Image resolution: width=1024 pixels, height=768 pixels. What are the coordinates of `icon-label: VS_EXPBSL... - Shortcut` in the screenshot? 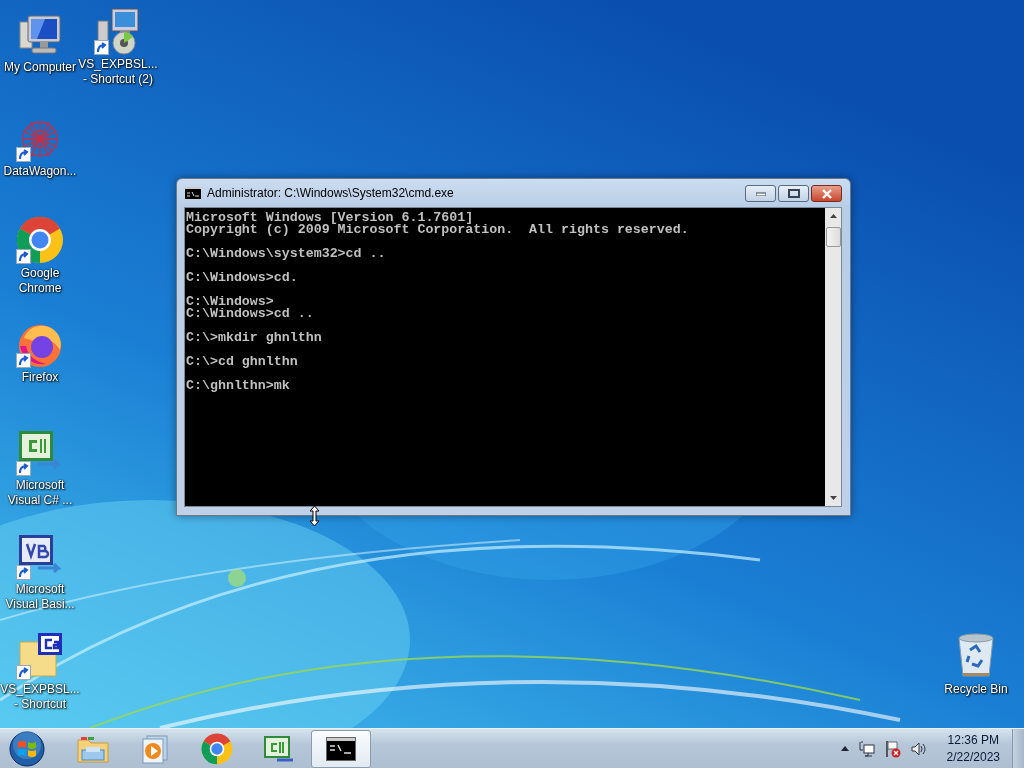 It's located at (40, 697).